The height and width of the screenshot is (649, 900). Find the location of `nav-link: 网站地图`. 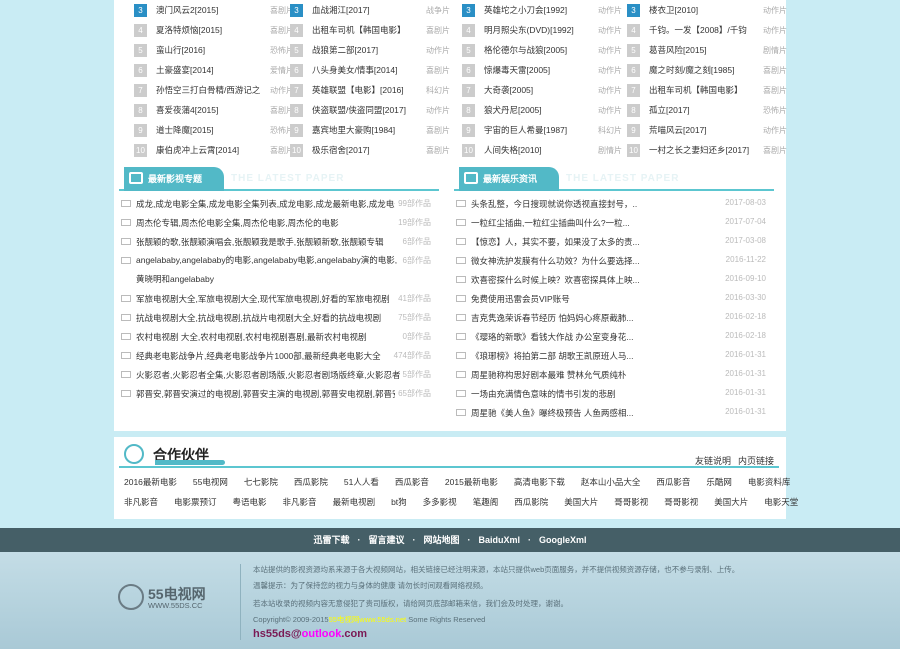

nav-link: 网站地图 is located at coordinates (441, 540).